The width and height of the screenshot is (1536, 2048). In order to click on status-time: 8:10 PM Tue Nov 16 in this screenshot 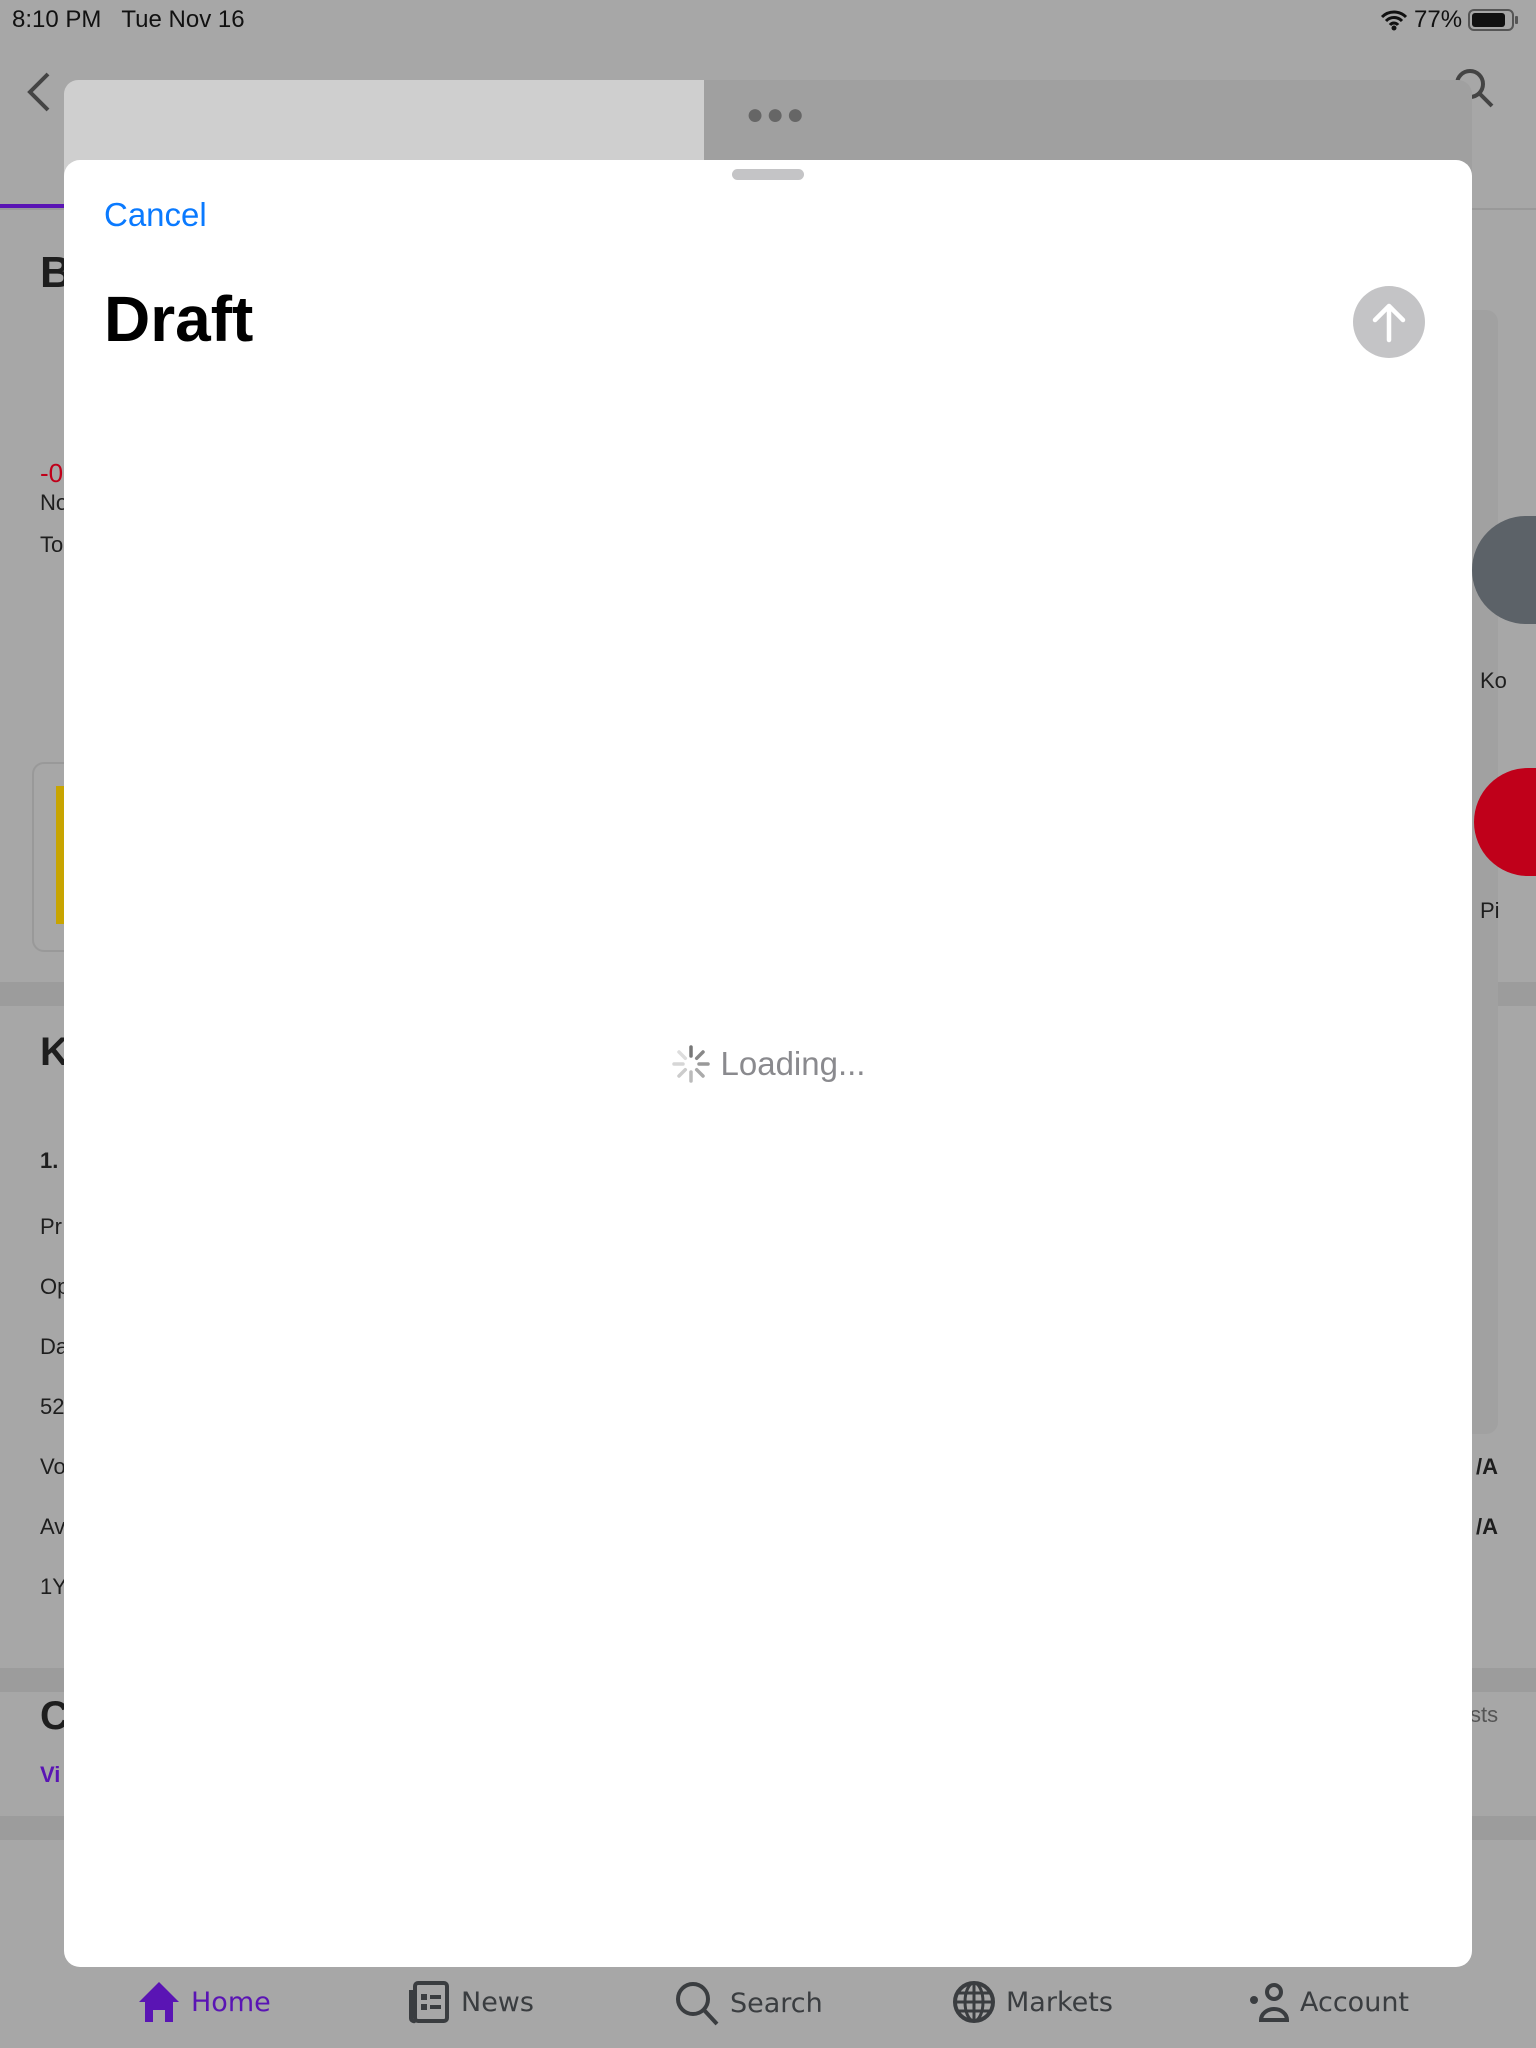, I will do `click(128, 20)`.